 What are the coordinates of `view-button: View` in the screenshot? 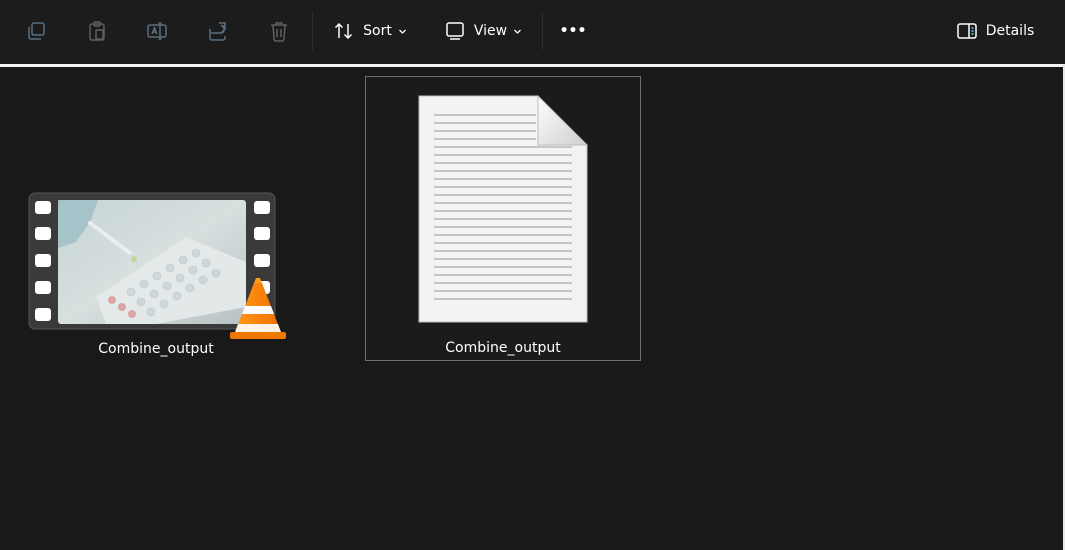 It's located at (483, 31).